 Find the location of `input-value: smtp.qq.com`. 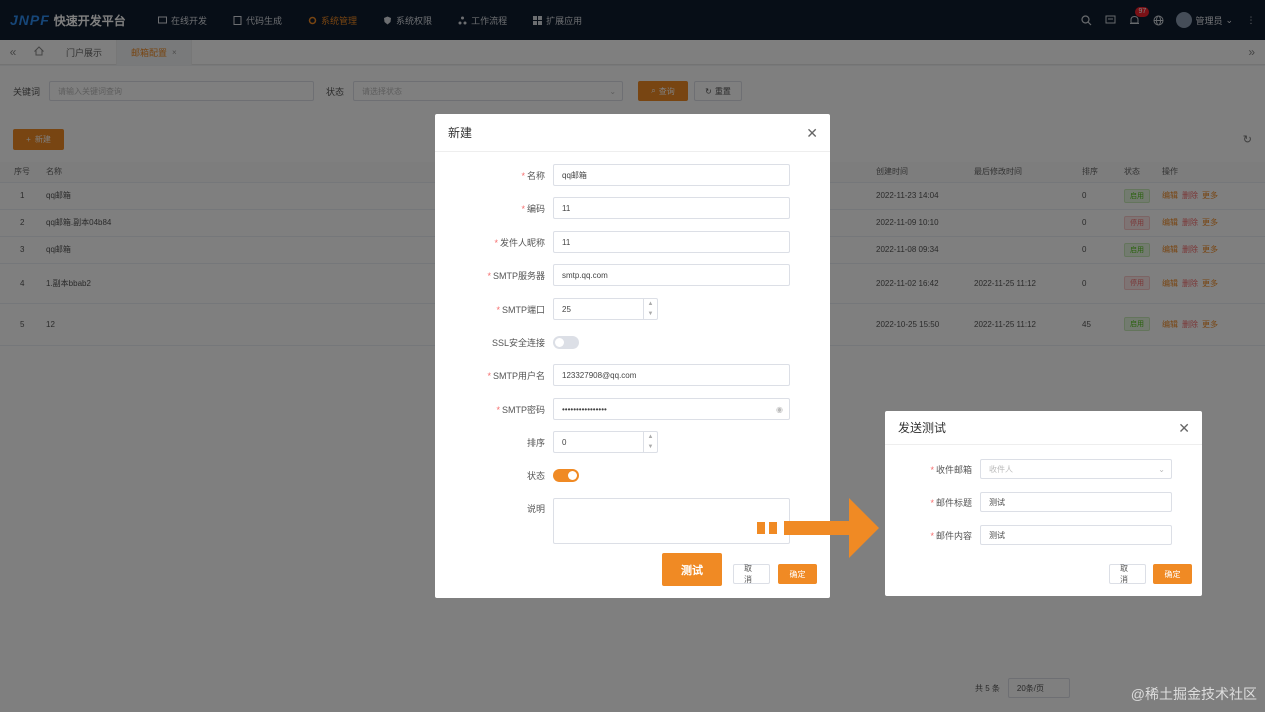

input-value: smtp.qq.com is located at coordinates (585, 275).